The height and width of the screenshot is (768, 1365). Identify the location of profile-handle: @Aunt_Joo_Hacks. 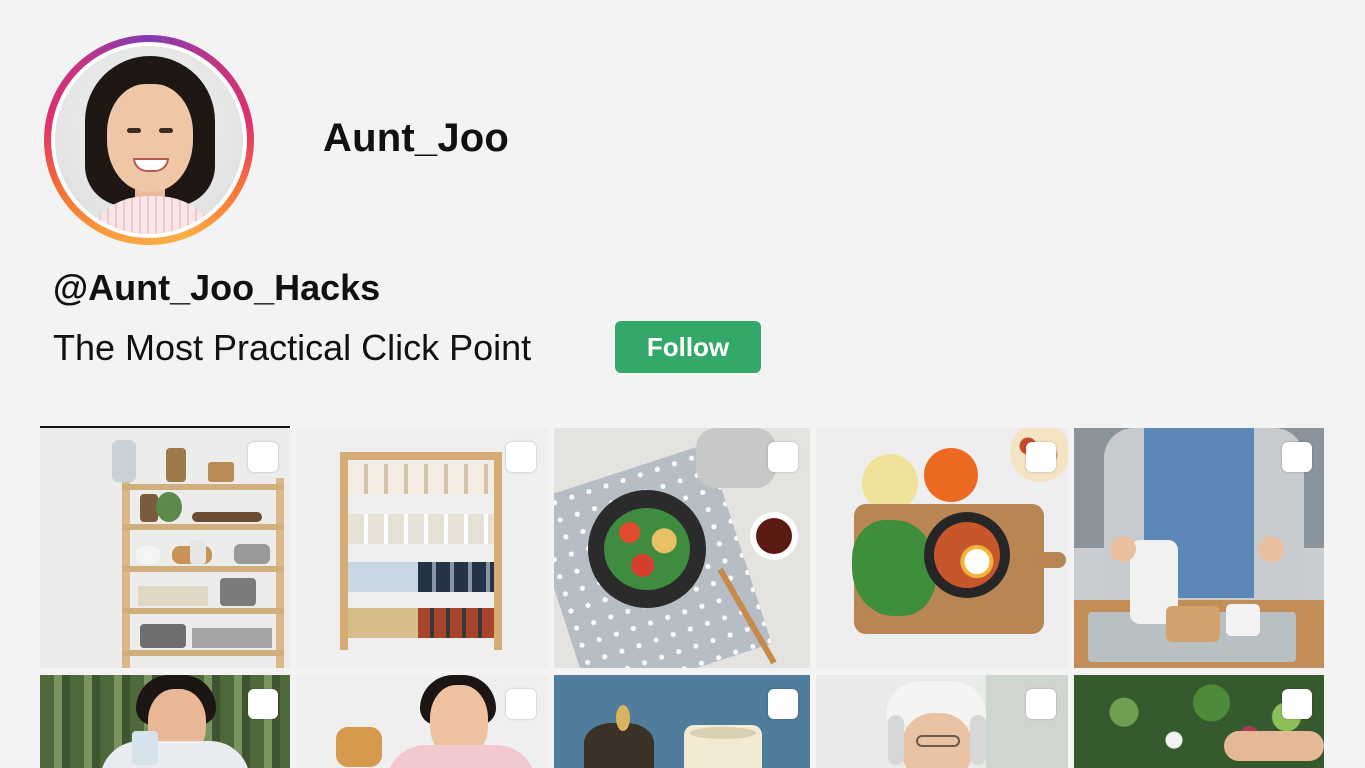
(217, 287).